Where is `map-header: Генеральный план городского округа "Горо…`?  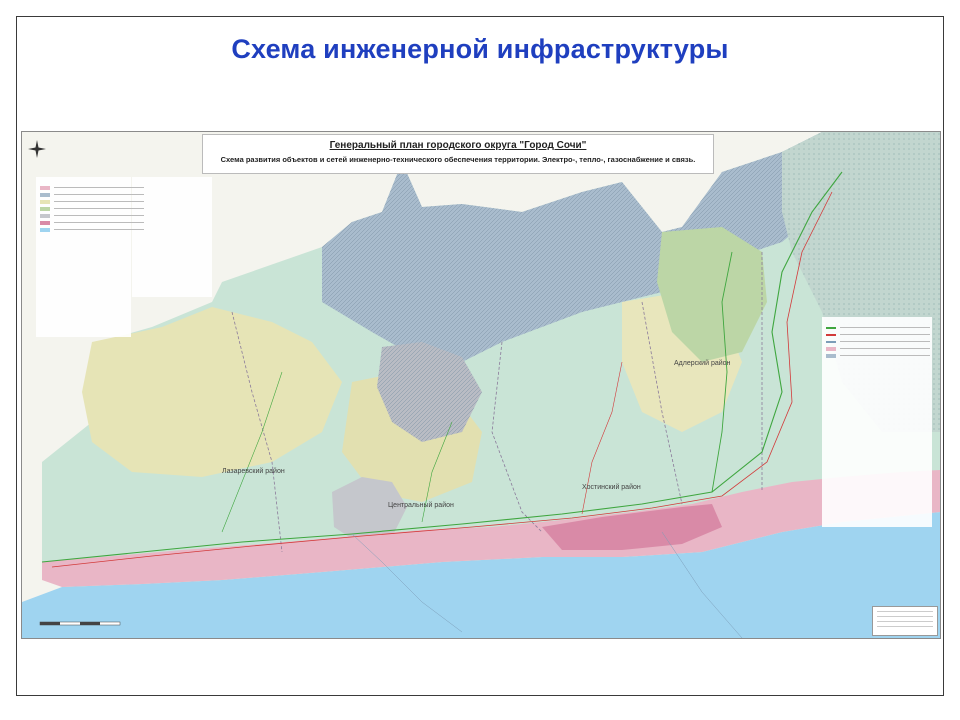 map-header: Генеральный план городского округа "Горо… is located at coordinates (458, 154).